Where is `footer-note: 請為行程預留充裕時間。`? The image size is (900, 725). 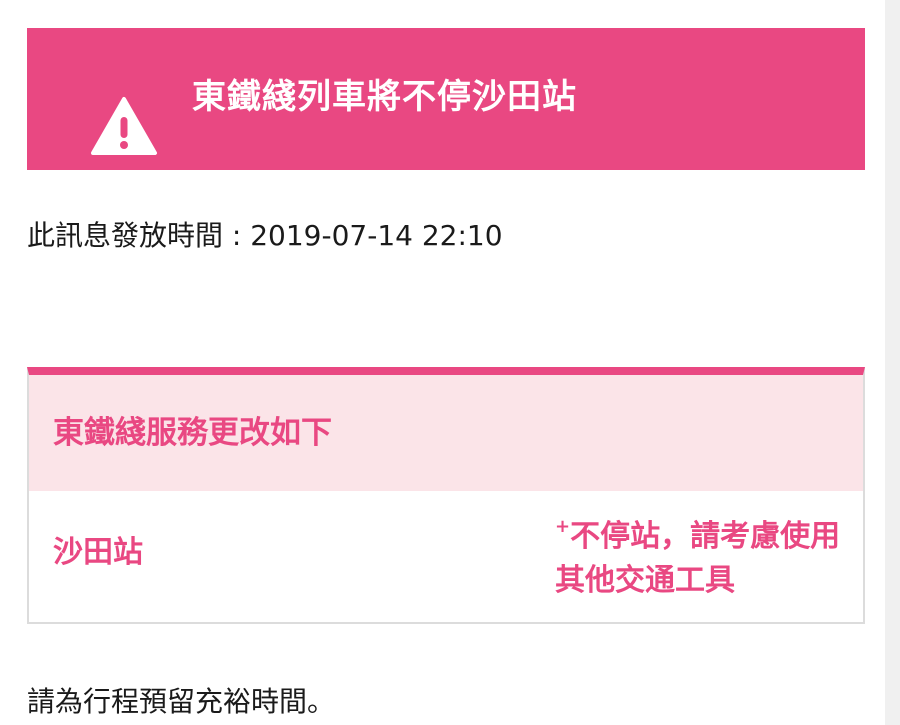
footer-note: 請為行程預留充裕時間。 is located at coordinates (181, 701).